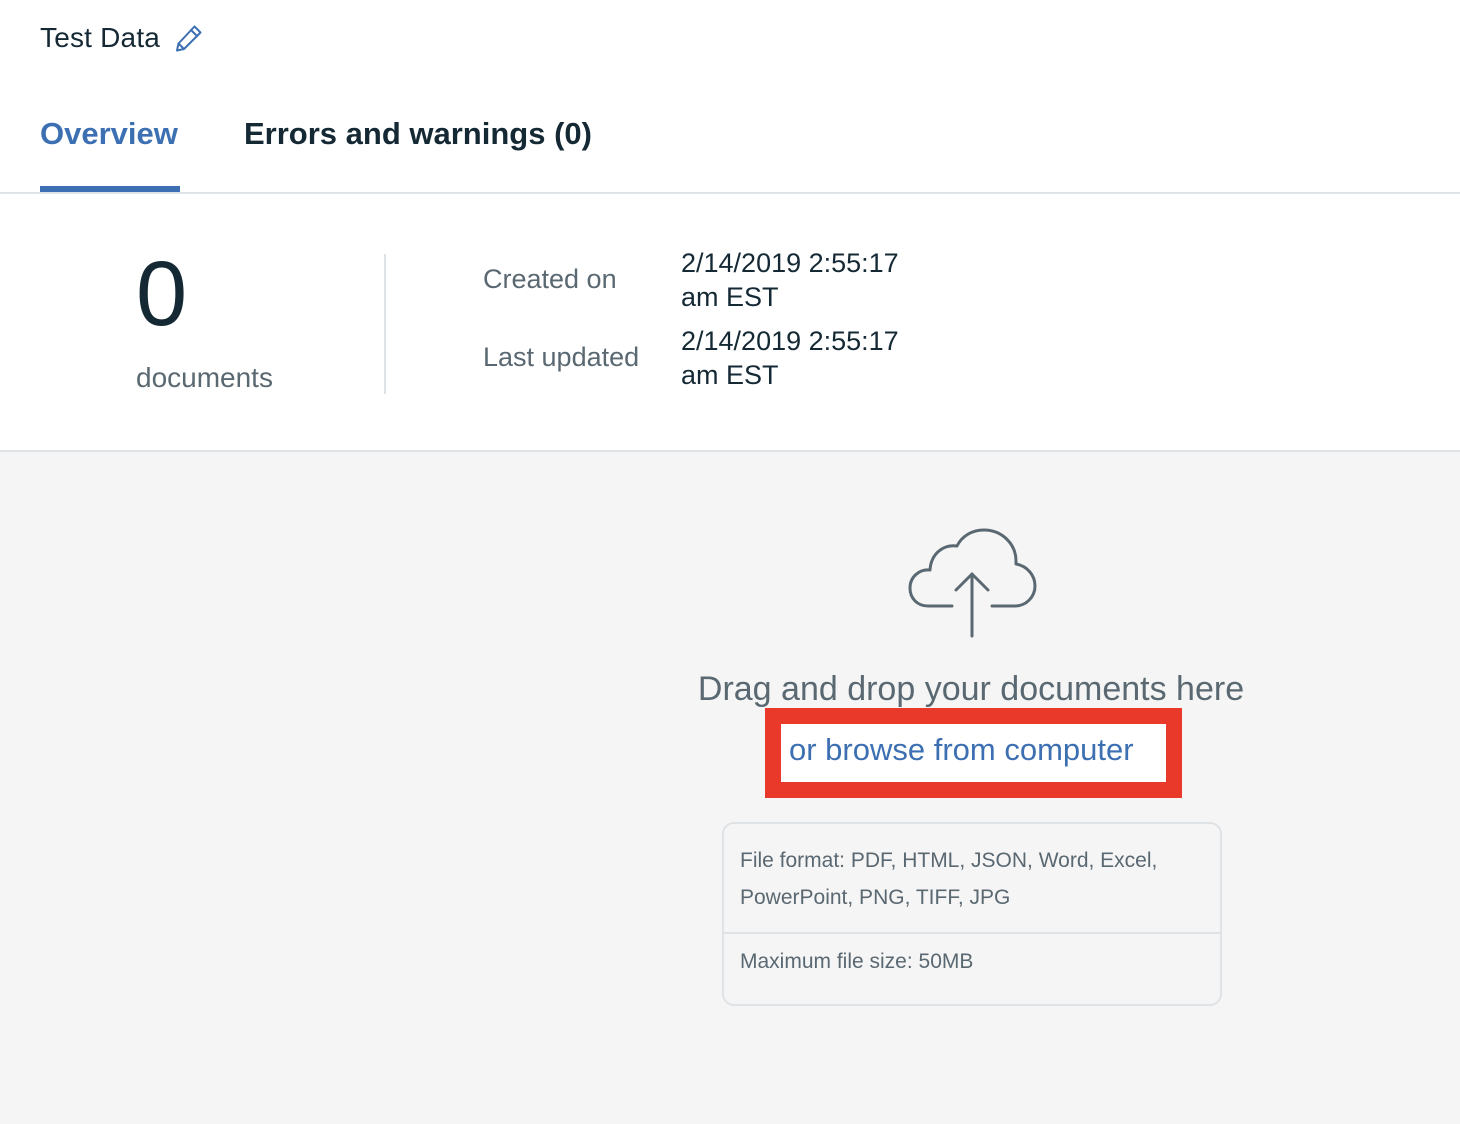 This screenshot has width=1460, height=1124. Describe the element at coordinates (730, 147) in the screenshot. I see `tab-bar: Overview Errors and warnings (0)` at that location.